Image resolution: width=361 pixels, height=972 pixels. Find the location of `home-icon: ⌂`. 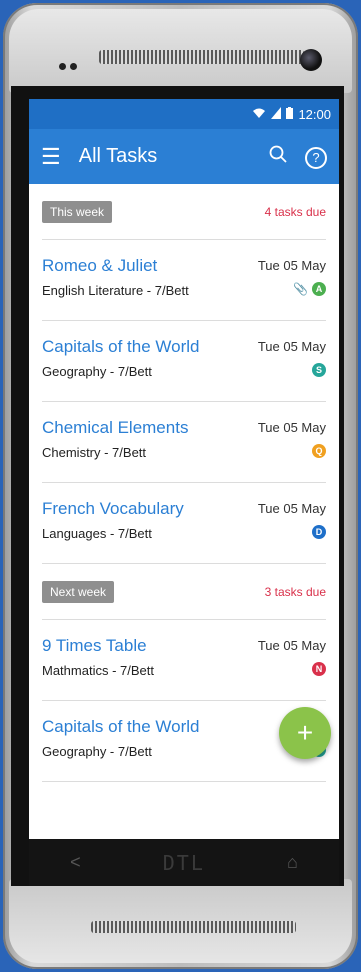

home-icon: ⌂ is located at coordinates (292, 862).